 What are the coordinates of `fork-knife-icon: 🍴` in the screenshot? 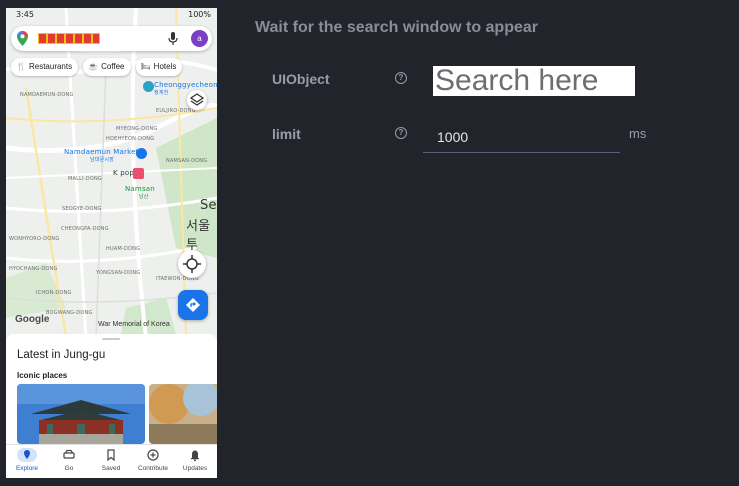 It's located at (21, 66).